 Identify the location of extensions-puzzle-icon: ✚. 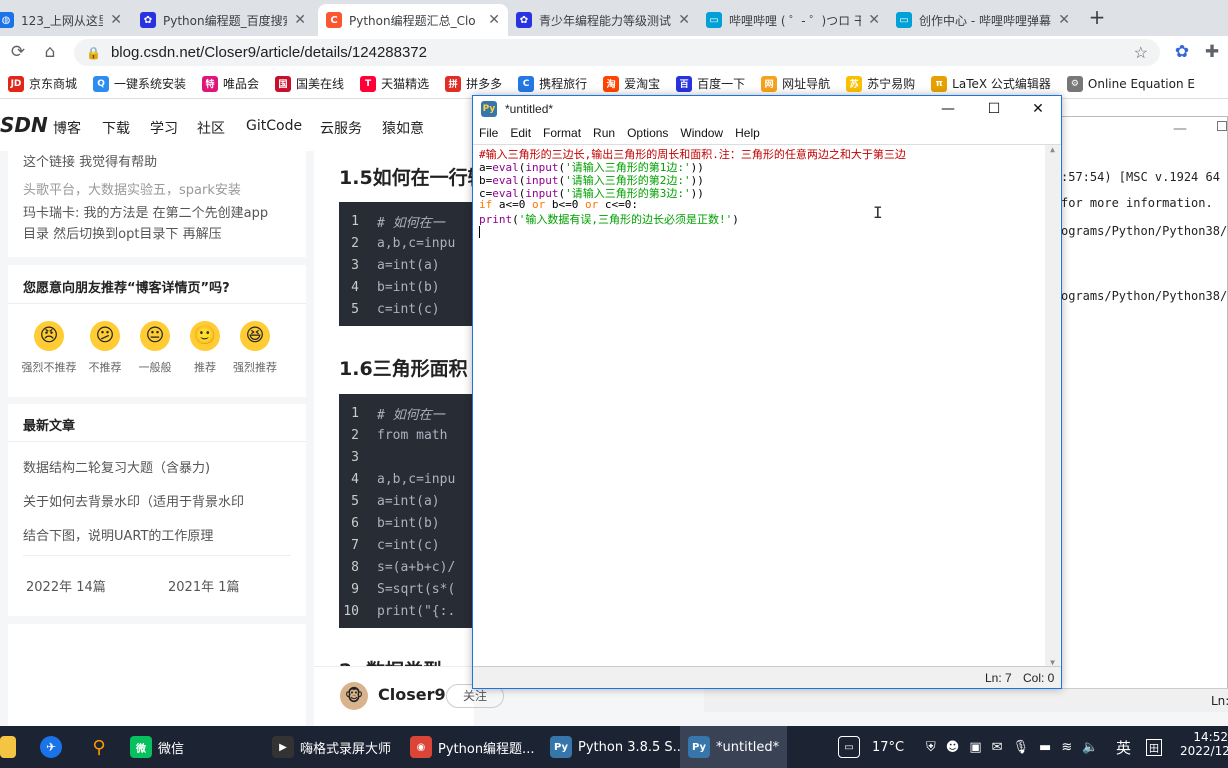
(1212, 52).